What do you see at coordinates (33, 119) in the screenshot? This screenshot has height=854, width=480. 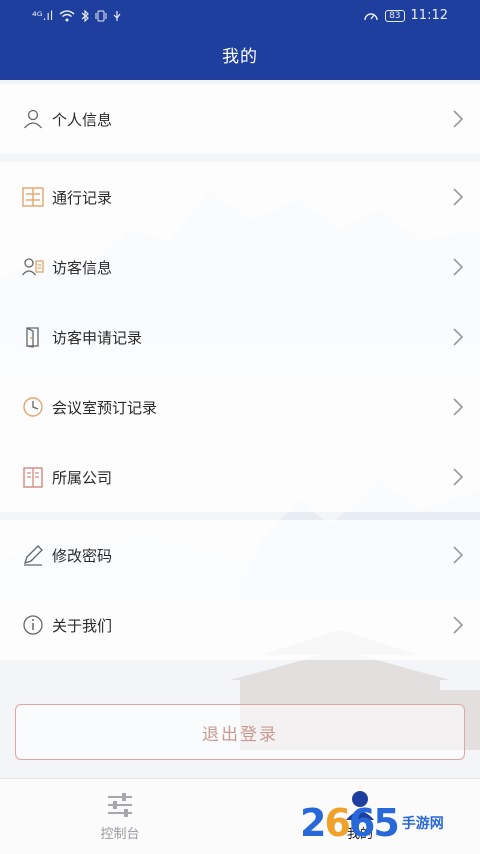 I see `person-icon` at bounding box center [33, 119].